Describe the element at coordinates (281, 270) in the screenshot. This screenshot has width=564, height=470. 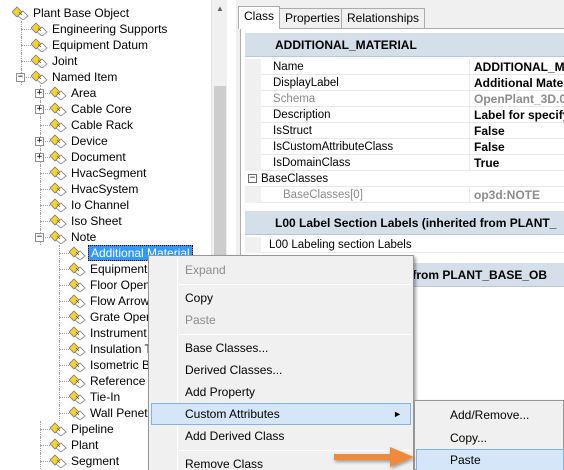
I see `menu-item-expand: Expand` at that location.